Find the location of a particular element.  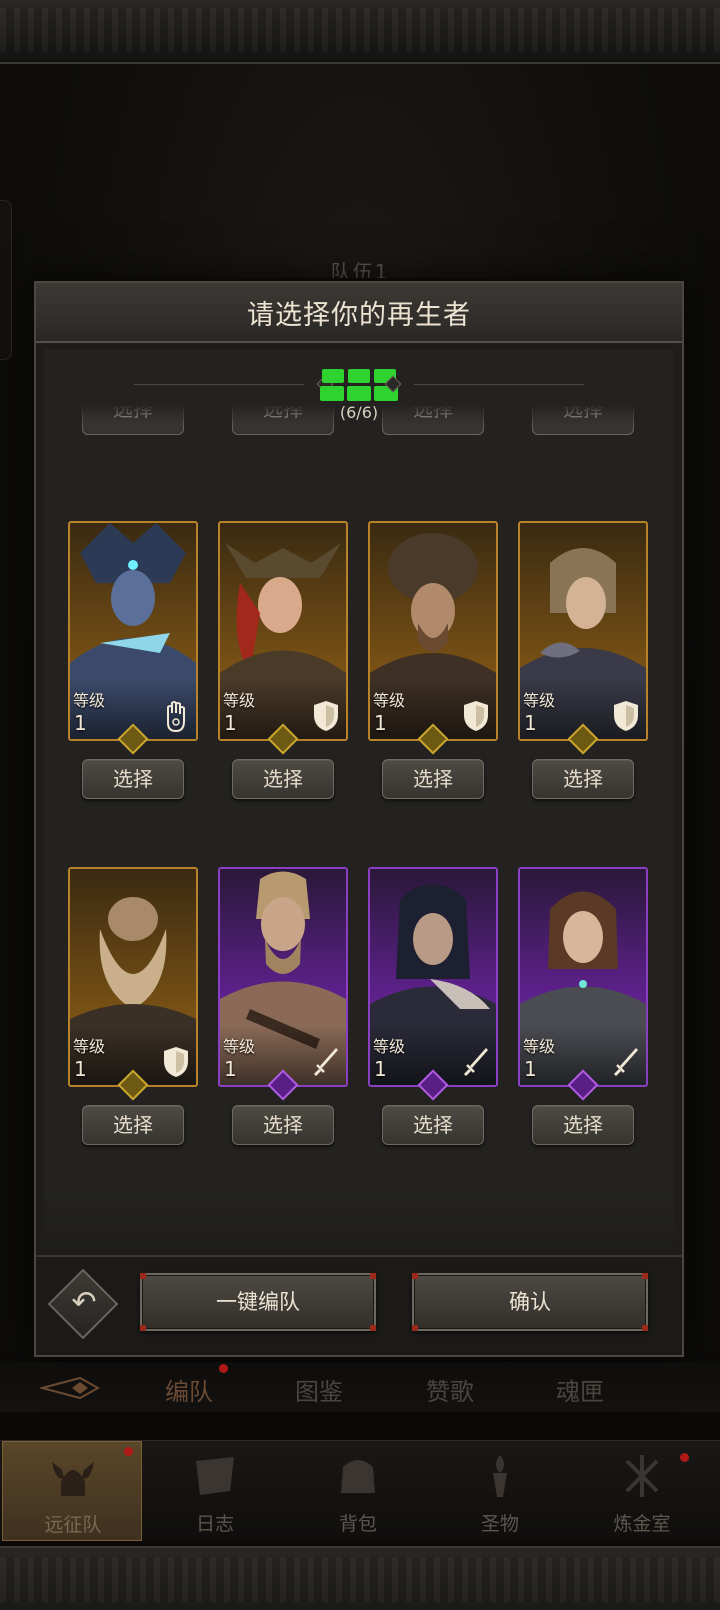

nav-journal: 日志 is located at coordinates (215, 1491).